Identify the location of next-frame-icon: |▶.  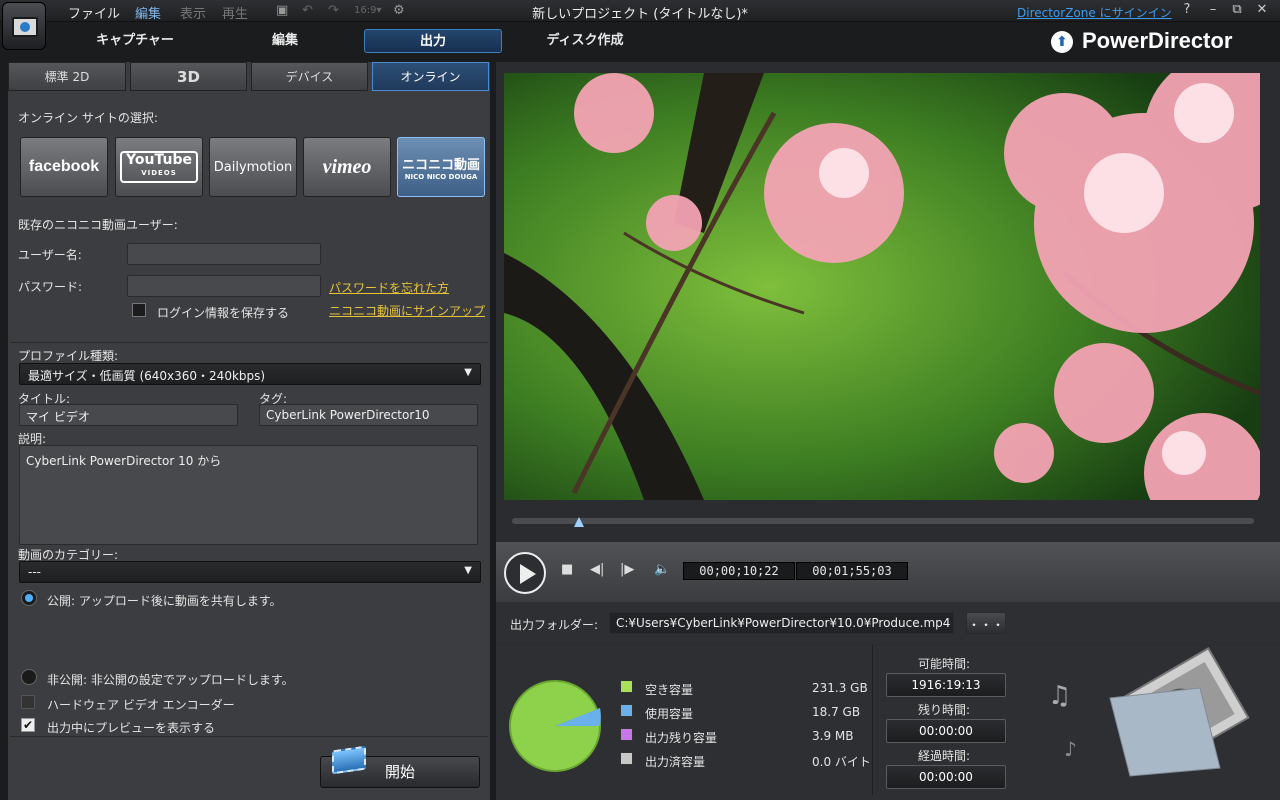
(627, 569).